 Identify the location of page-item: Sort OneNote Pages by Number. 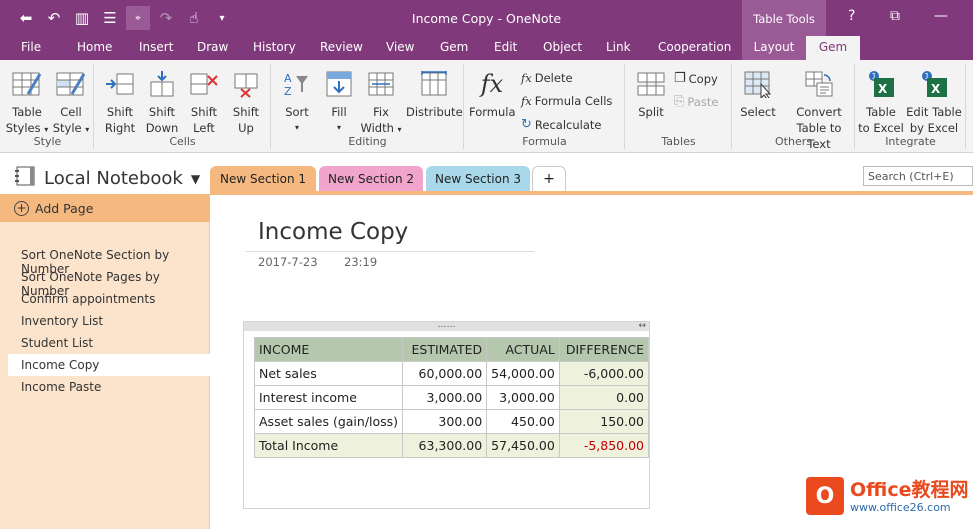
(109, 282).